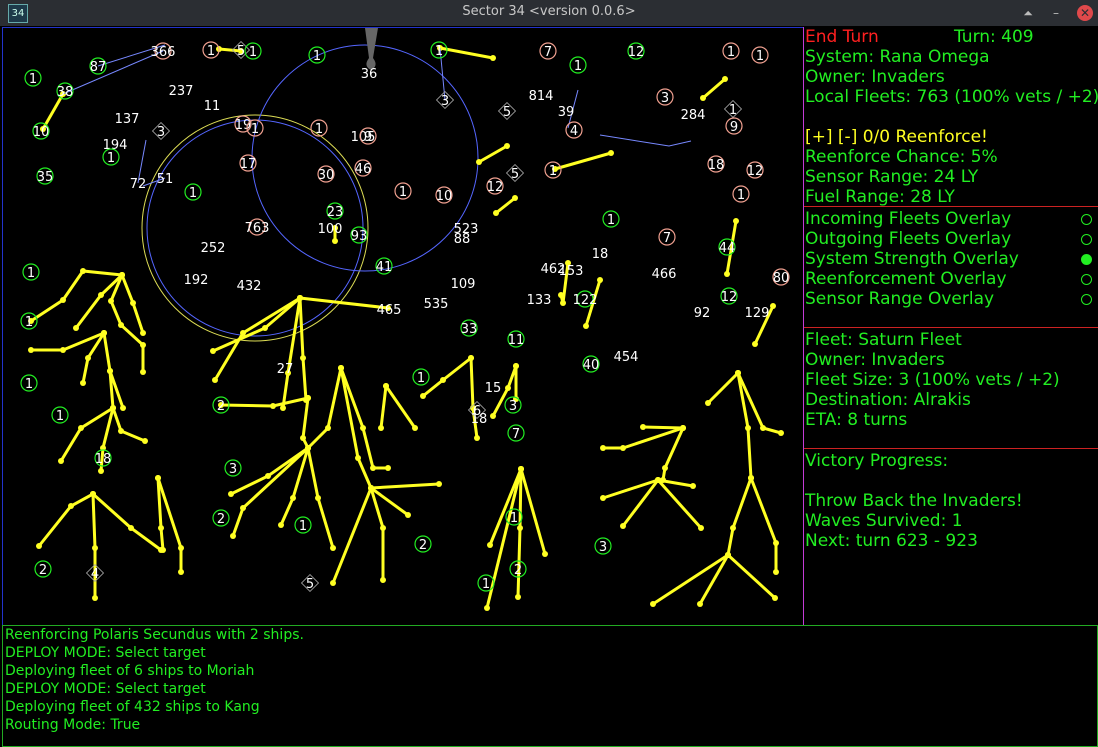  Describe the element at coordinates (951, 219) in the screenshot. I see `overlay-incoming: Incoming Fleets Overlay` at that location.